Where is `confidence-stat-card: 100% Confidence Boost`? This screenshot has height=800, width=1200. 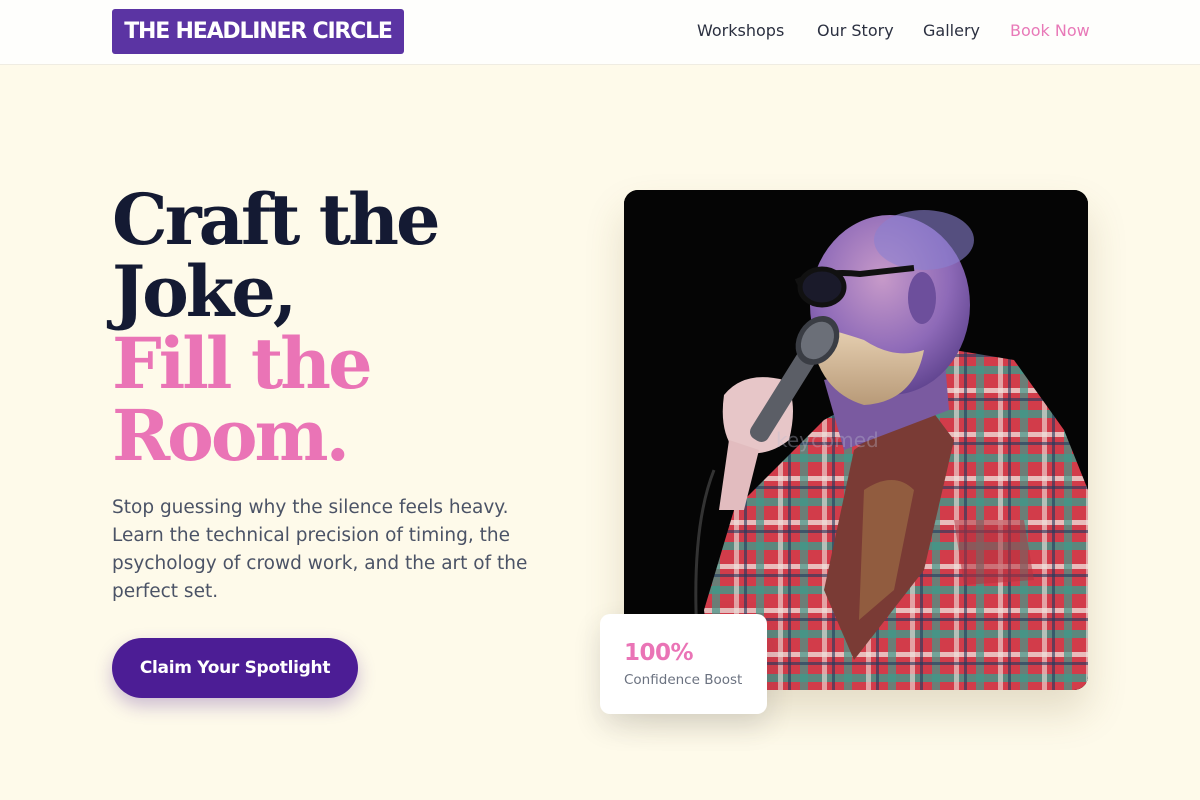 confidence-stat-card: 100% Confidence Boost is located at coordinates (683, 664).